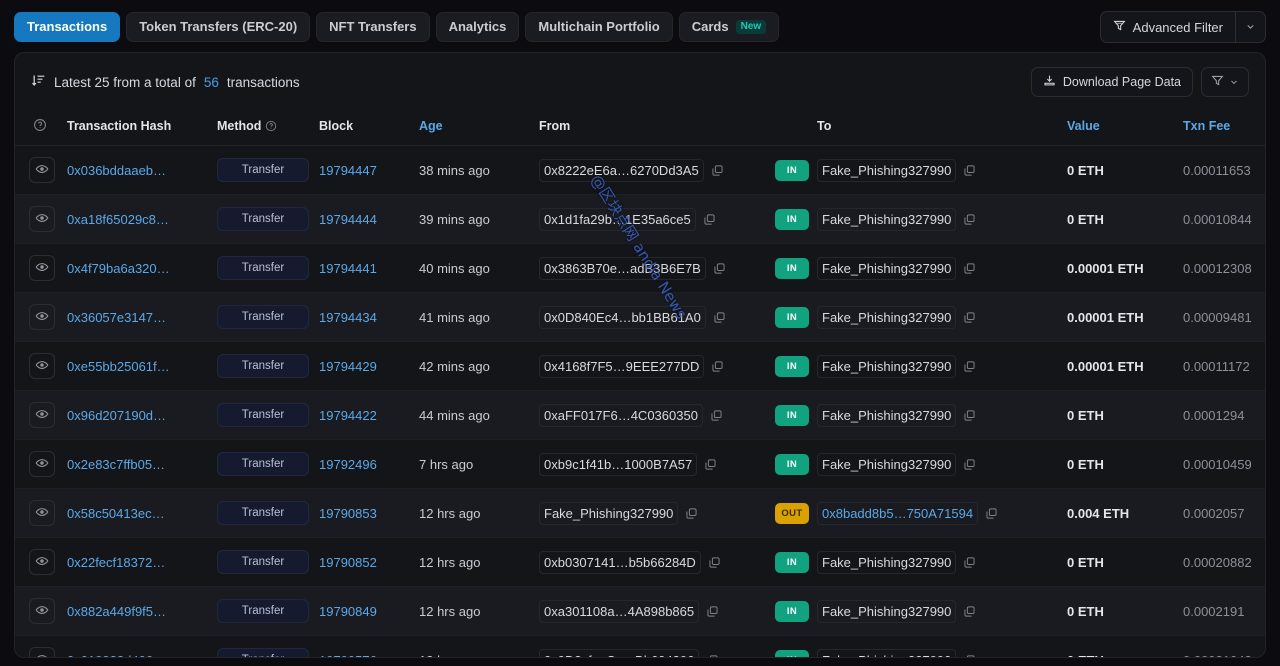  I want to click on th-txn-fee: Txn Fee, so click(1221, 127).